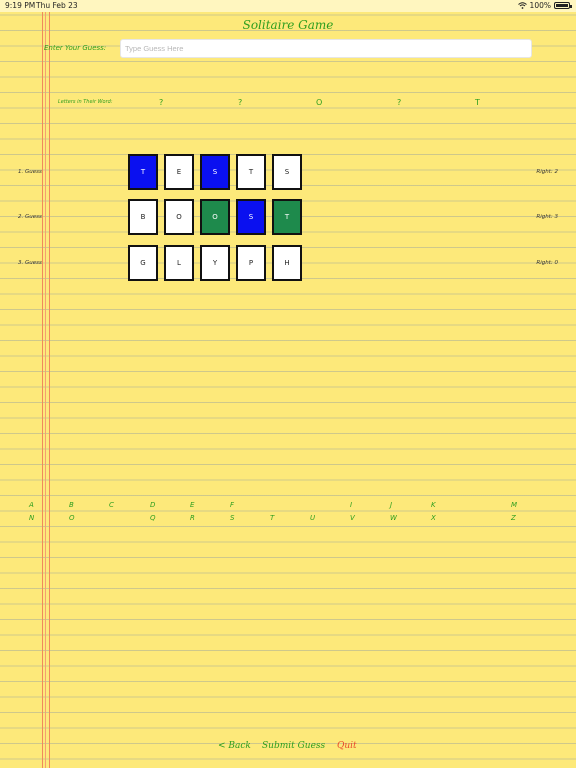  What do you see at coordinates (477, 102) in the screenshot?
I see `letter-slot: T` at bounding box center [477, 102].